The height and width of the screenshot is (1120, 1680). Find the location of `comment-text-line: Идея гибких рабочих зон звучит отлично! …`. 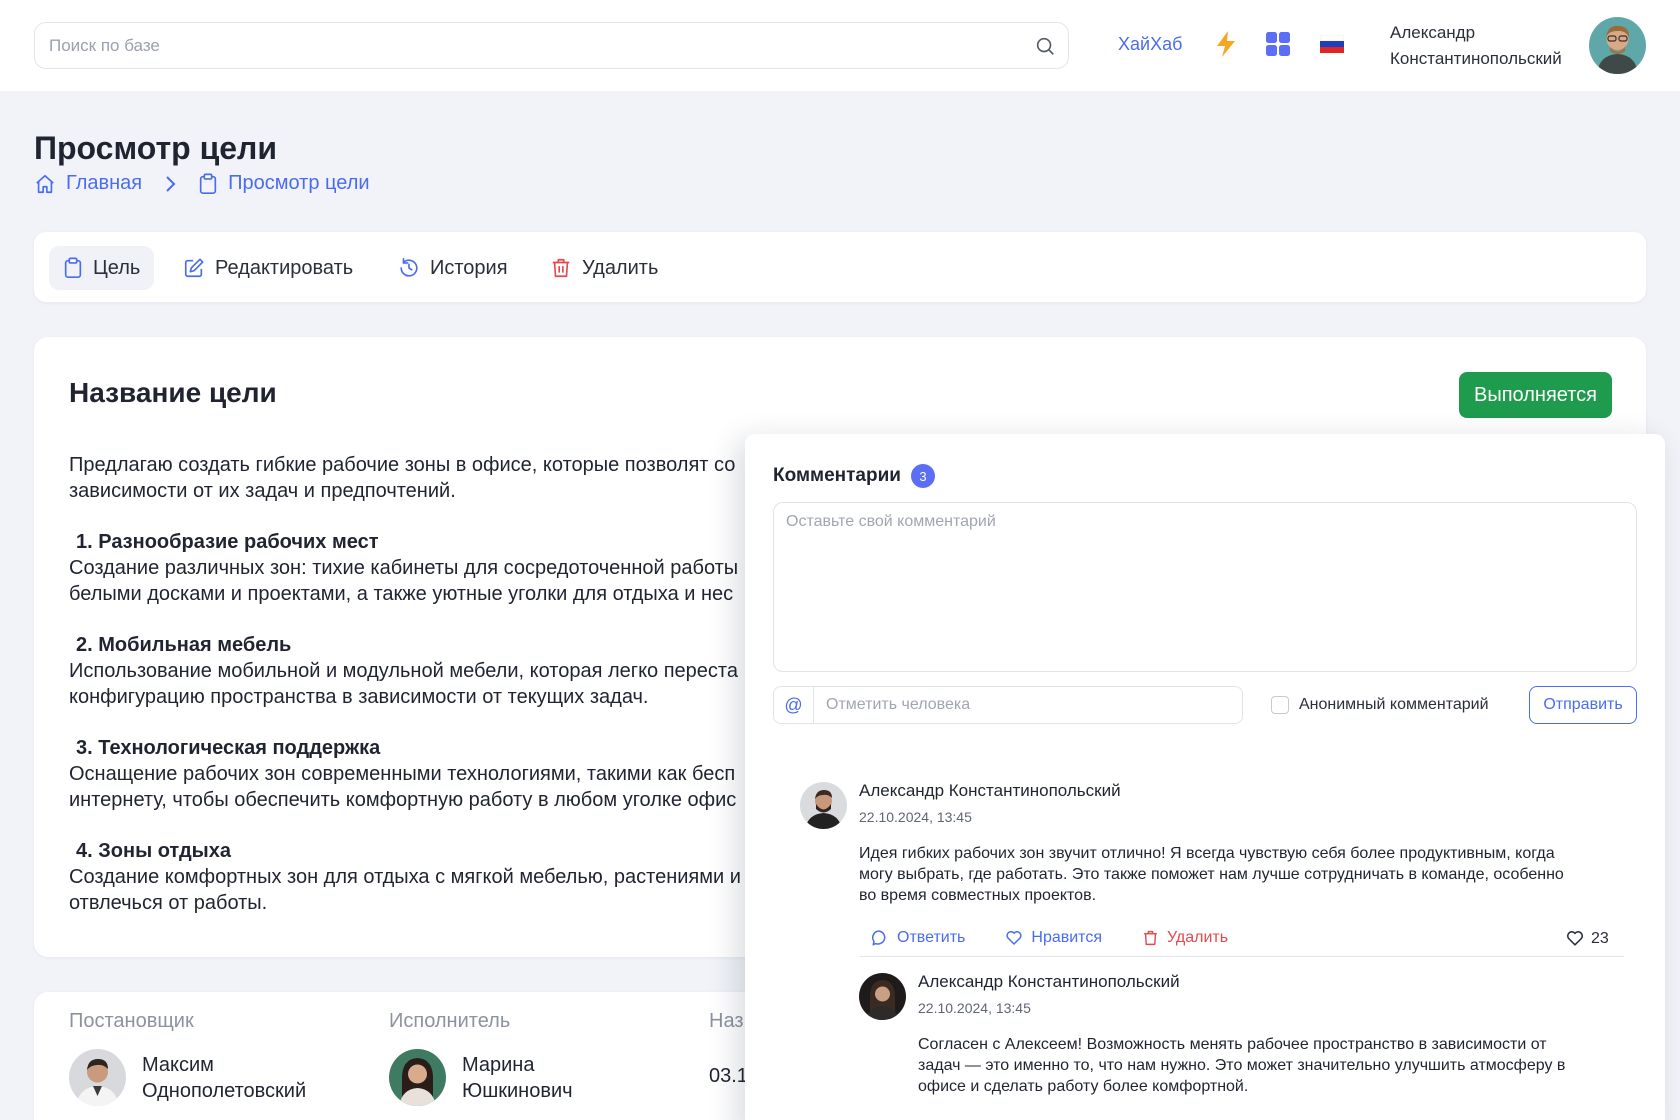

comment-text-line: Идея гибких рабочих зон звучит отлично! … is located at coordinates (1207, 853).